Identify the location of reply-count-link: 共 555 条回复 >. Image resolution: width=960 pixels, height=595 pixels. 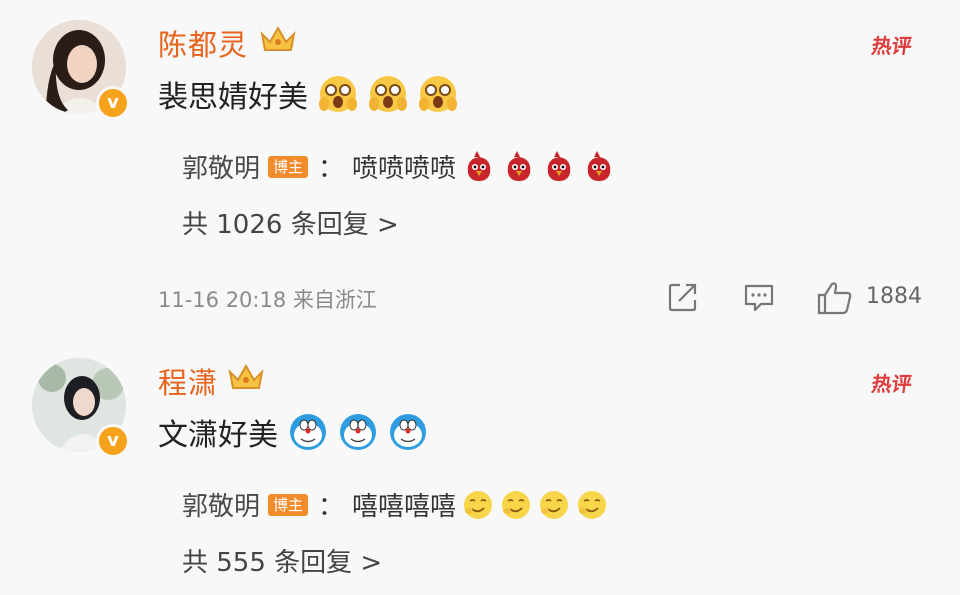
(282, 560).